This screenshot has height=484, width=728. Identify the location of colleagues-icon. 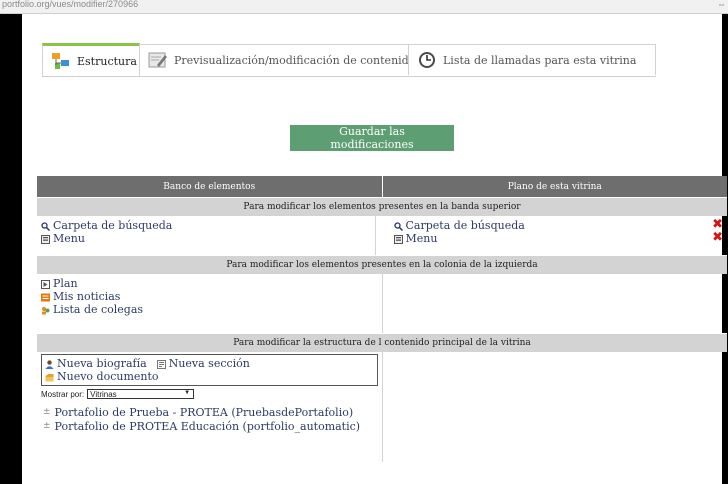
(45, 309).